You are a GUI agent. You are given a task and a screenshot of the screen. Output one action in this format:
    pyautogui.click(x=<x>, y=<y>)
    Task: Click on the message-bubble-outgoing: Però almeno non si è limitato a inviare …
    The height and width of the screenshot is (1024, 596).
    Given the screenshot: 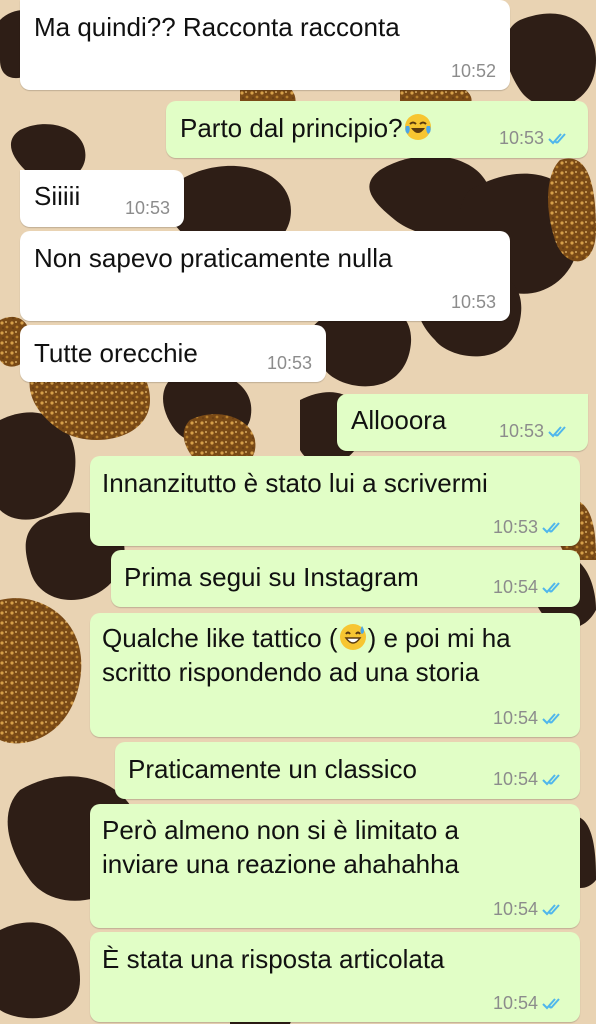 What is the action you would take?
    pyautogui.click(x=335, y=866)
    